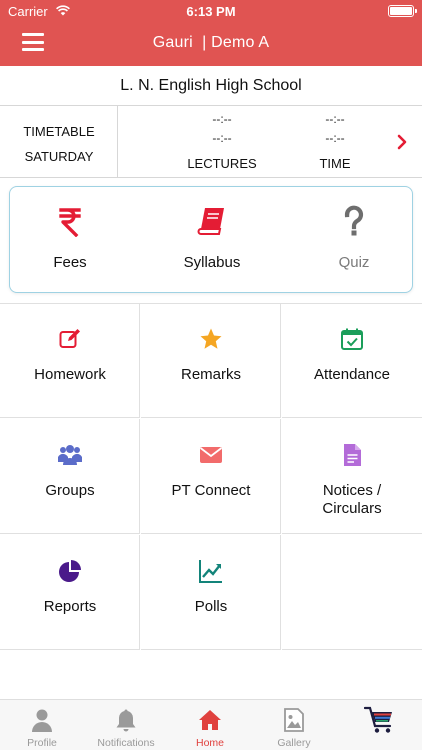 This screenshot has height=750, width=422. I want to click on quiz-label: Quiz, so click(354, 262).